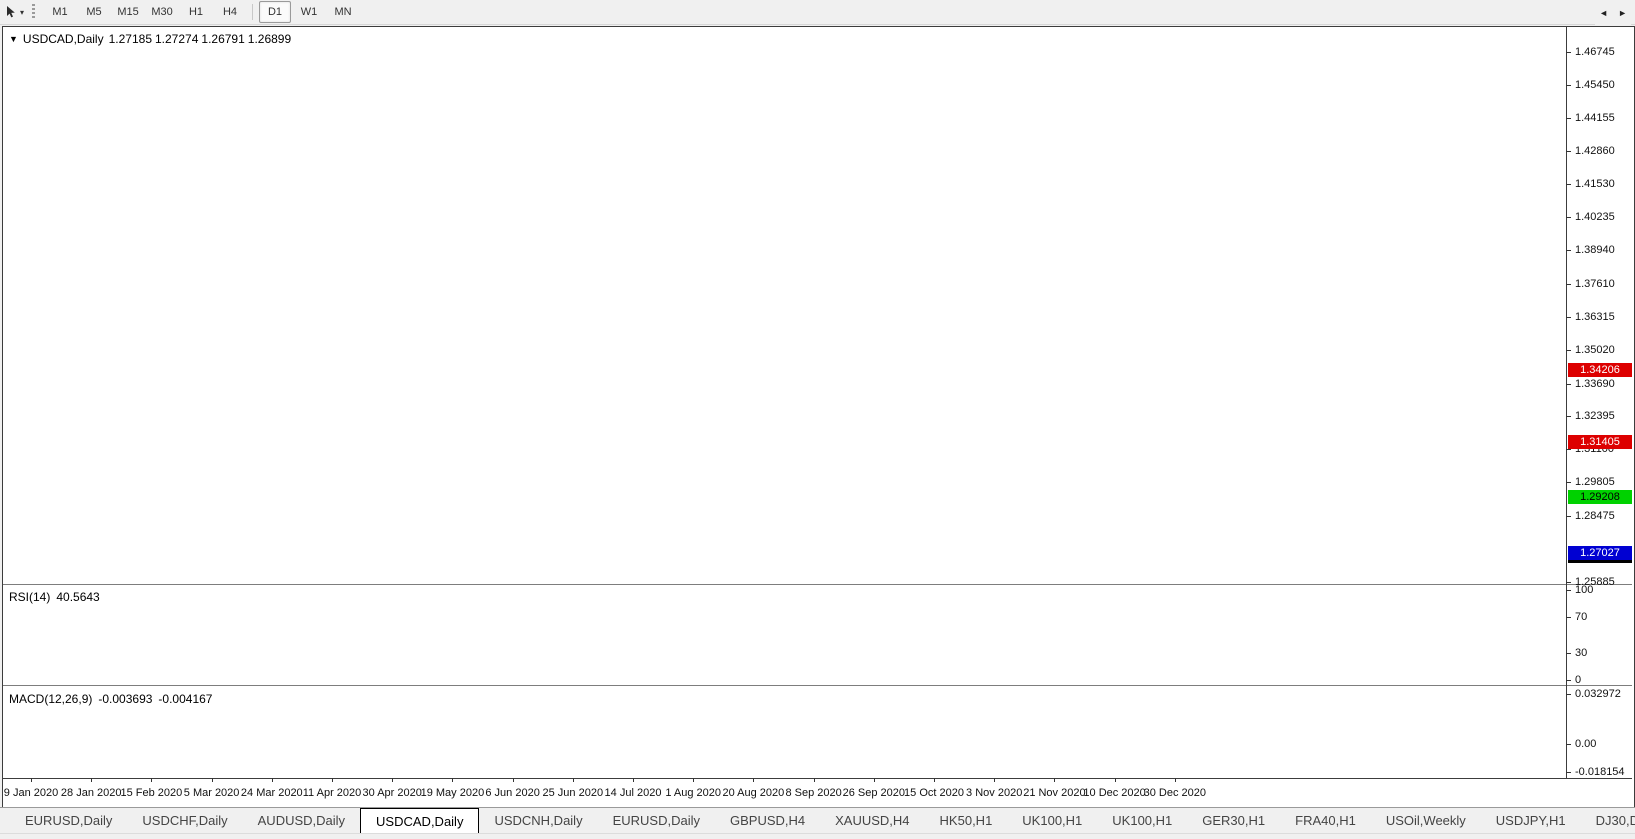 This screenshot has width=1635, height=839. I want to click on macd-tick-label: 0.00, so click(1586, 744).